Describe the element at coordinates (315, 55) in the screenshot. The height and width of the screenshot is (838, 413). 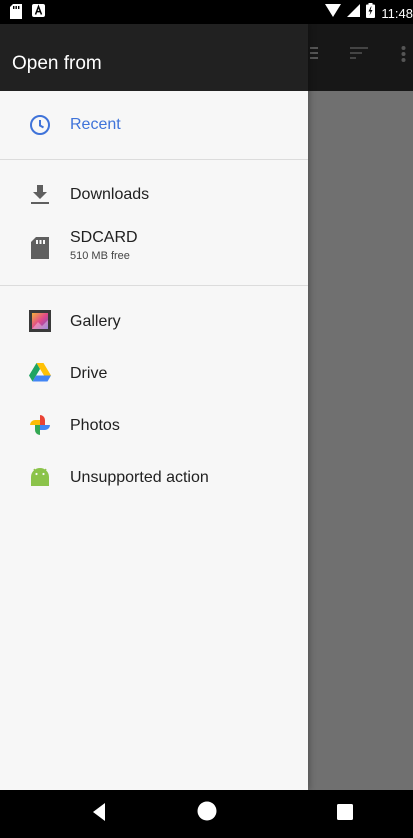
I see `view-list-icon` at that location.